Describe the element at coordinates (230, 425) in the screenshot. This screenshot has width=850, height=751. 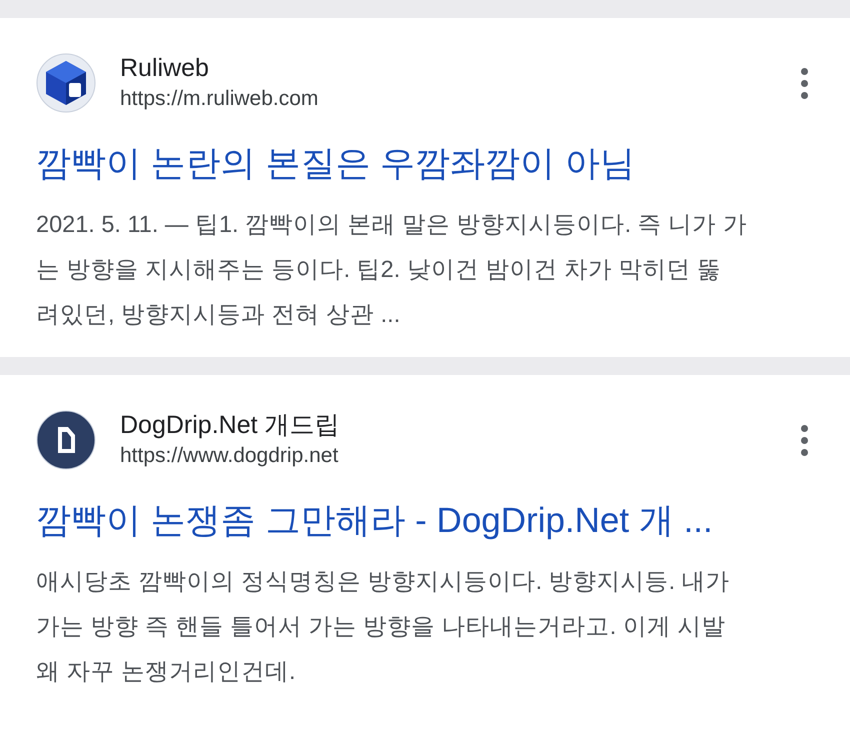
I see `site-name: DogDrip.Net 개드립` at that location.